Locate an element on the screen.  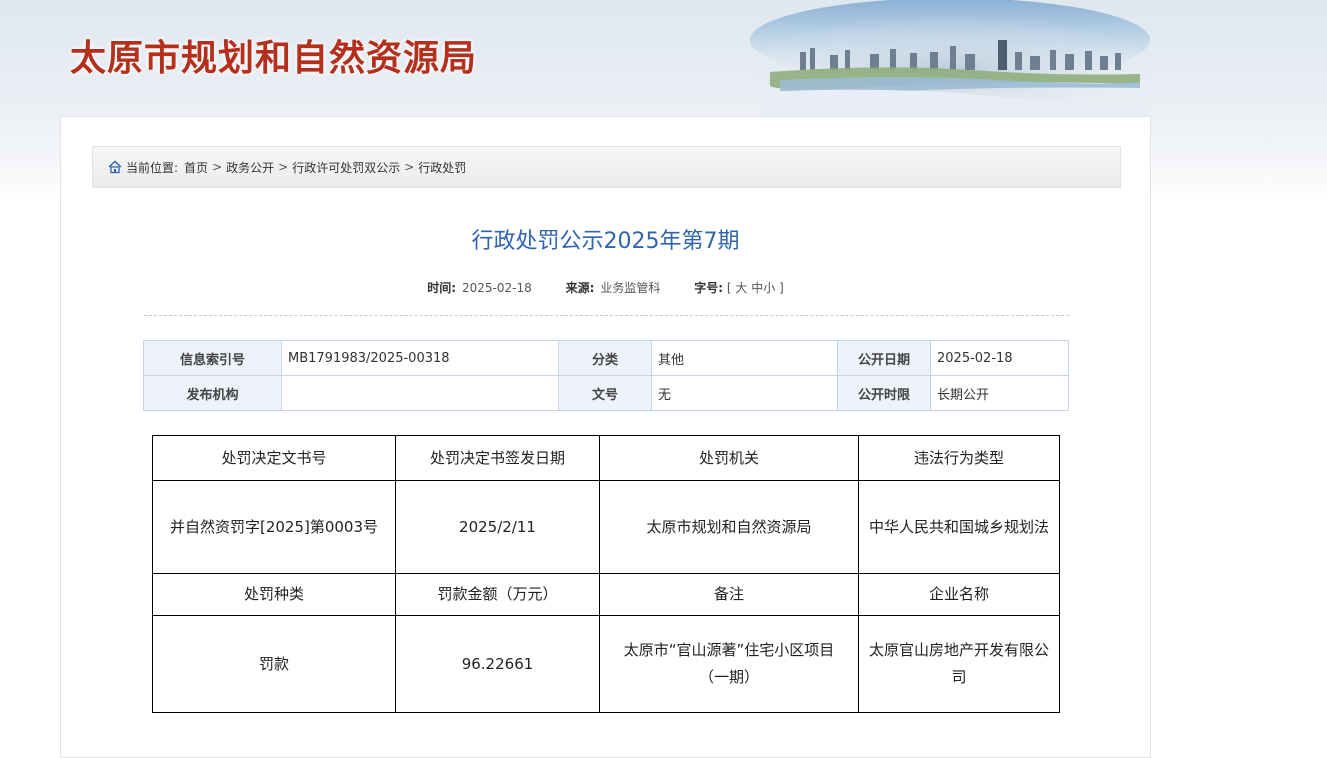
breadcrumb-link-penalty: 行政处罚 is located at coordinates (442, 167).